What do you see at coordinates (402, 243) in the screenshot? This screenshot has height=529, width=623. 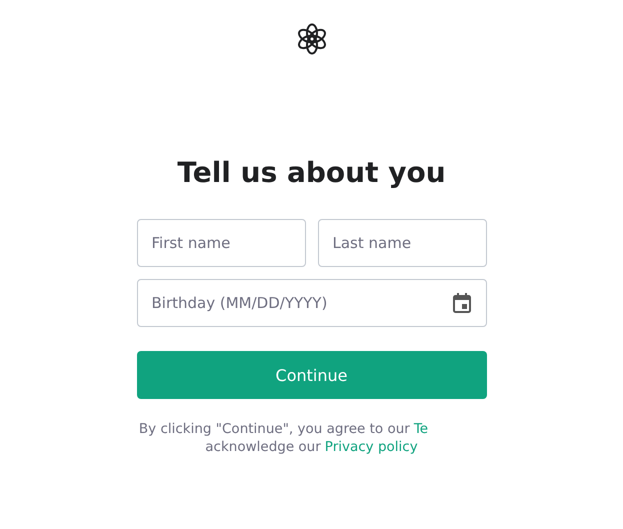 I see `name-field: Last name` at bounding box center [402, 243].